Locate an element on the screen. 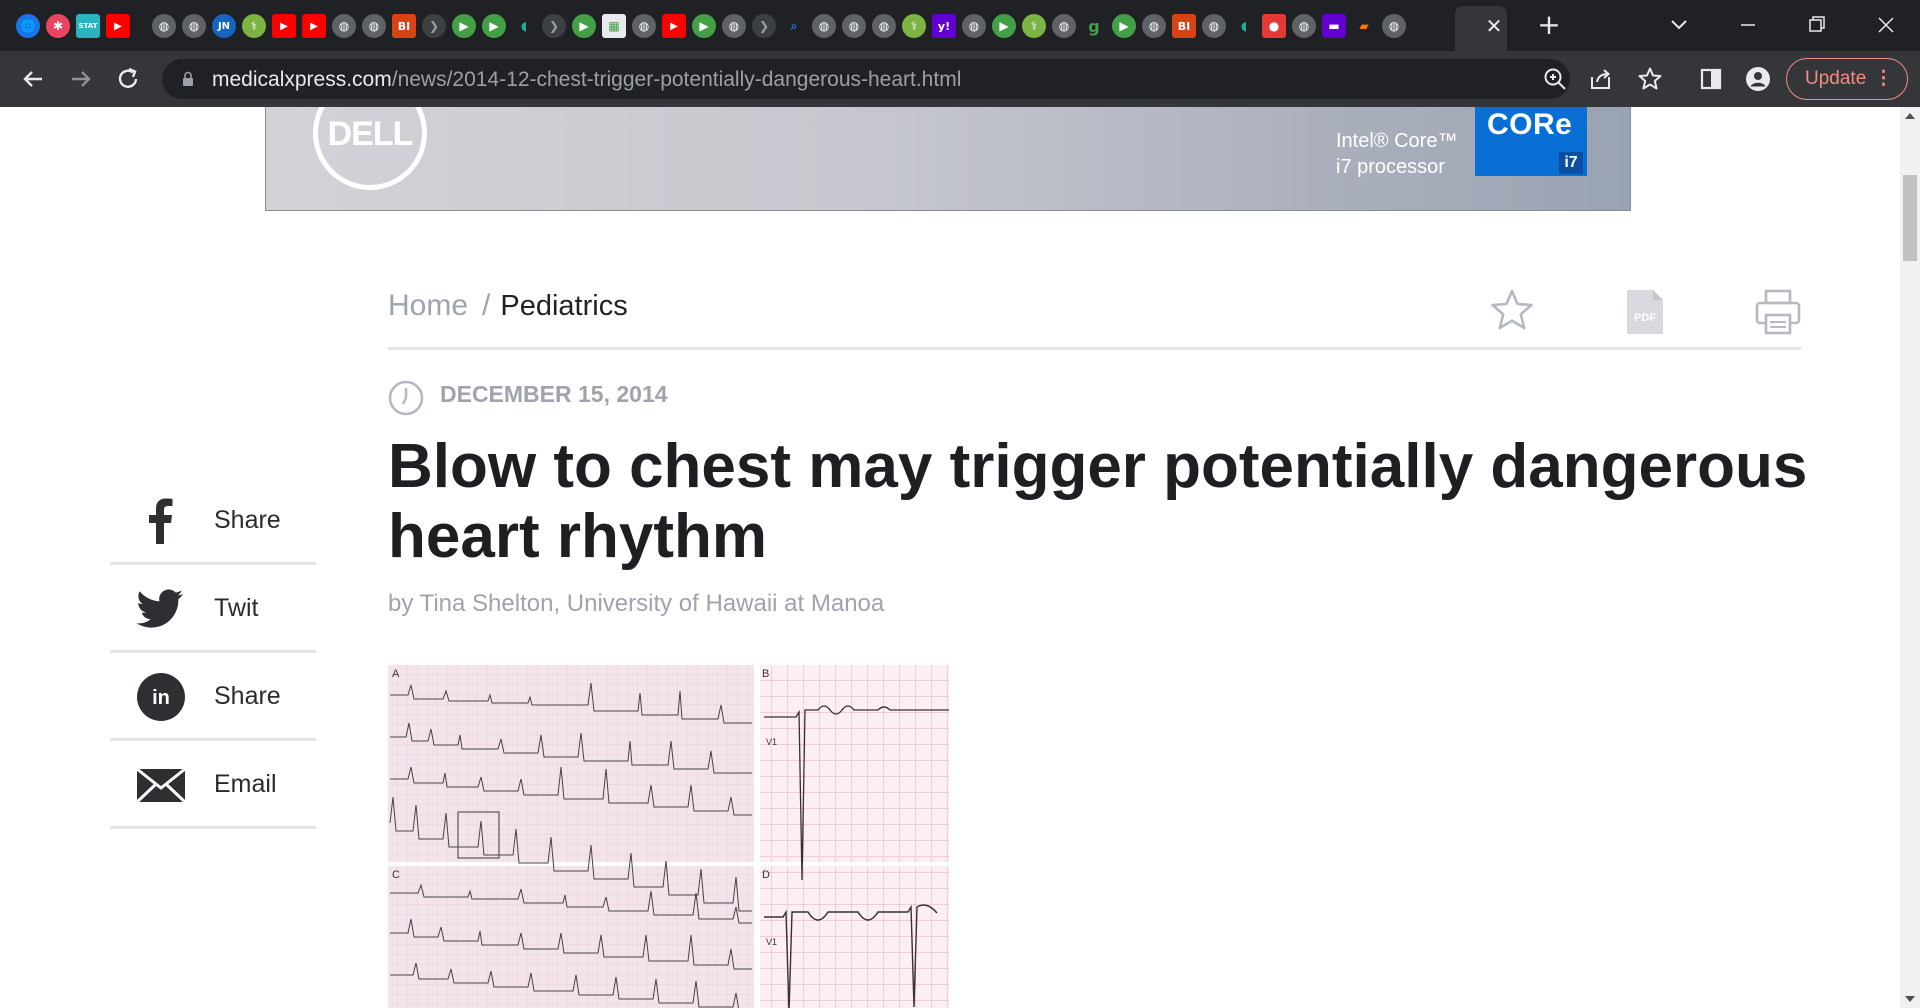 The width and height of the screenshot is (1920, 1008). side-panel-icon is located at coordinates (1711, 79).